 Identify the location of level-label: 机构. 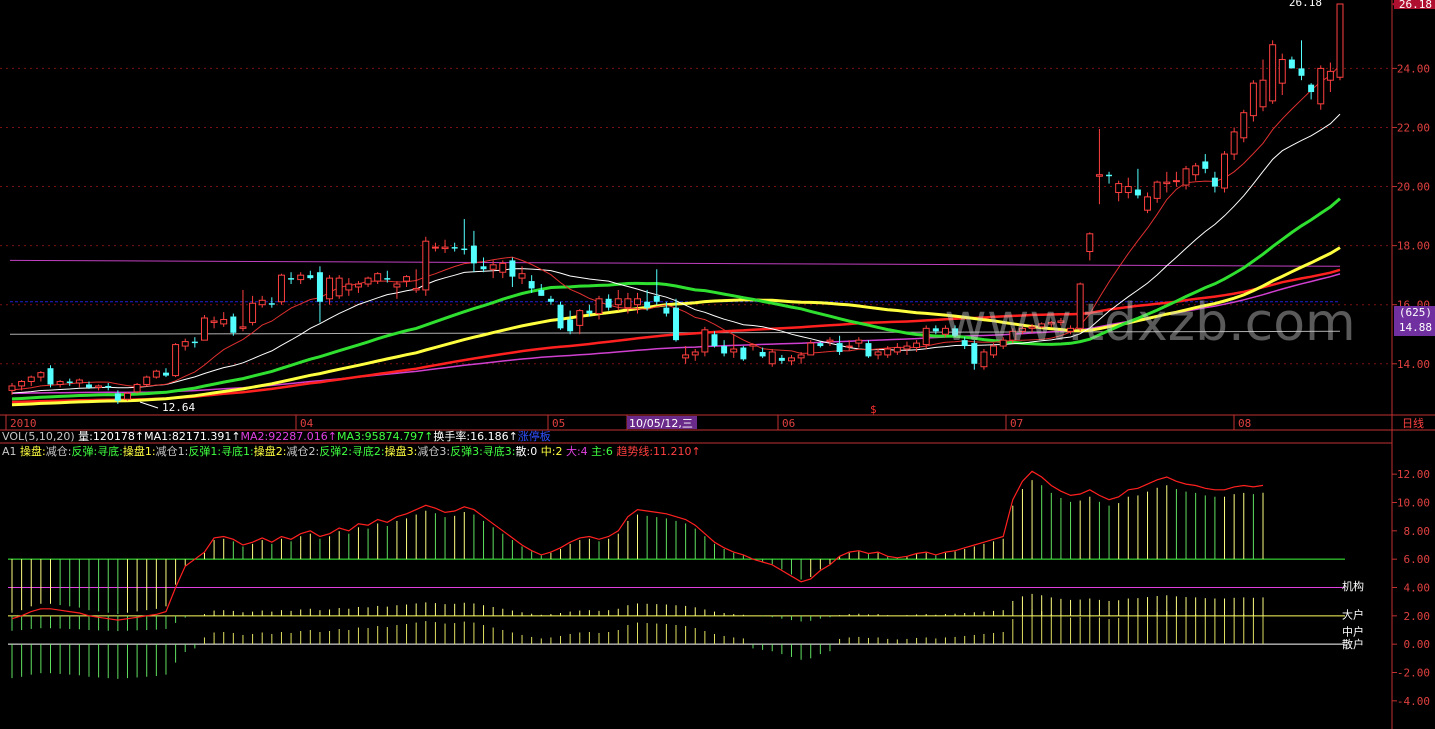
(1353, 586).